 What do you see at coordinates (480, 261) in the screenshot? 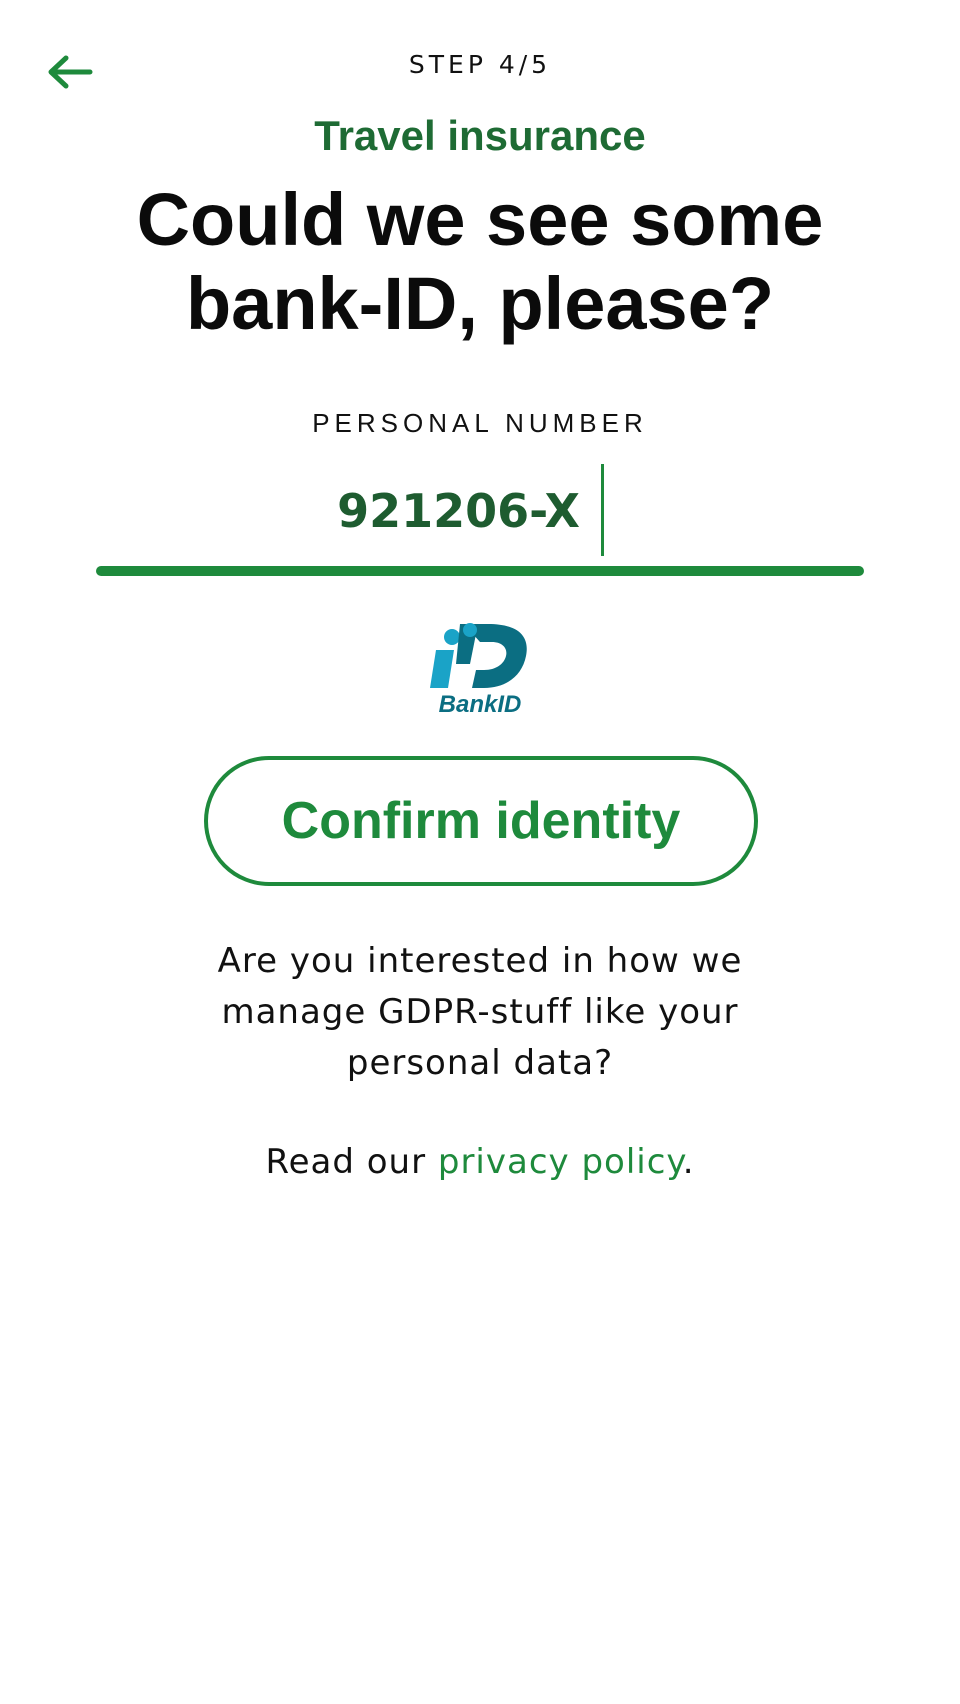
I see `page-title: Could we see some bank-ID, please?` at bounding box center [480, 261].